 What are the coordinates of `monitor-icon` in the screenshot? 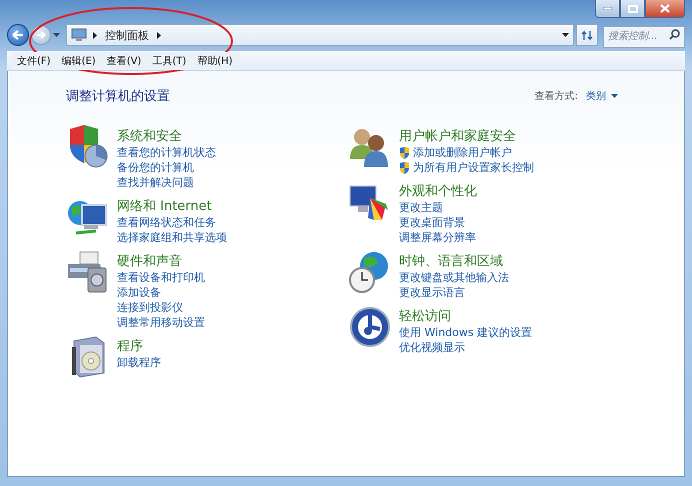 It's located at (79, 35).